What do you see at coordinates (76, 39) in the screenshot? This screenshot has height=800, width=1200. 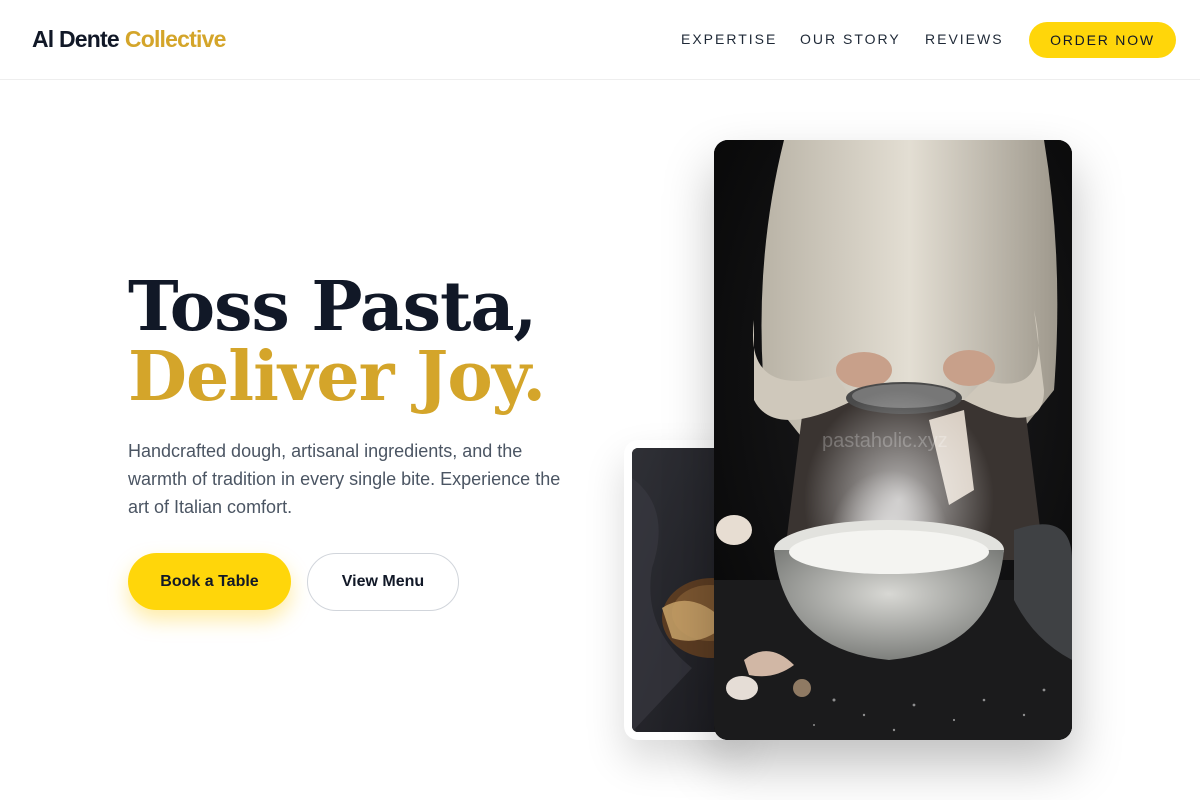 I see `logo-main: Al Dente` at bounding box center [76, 39].